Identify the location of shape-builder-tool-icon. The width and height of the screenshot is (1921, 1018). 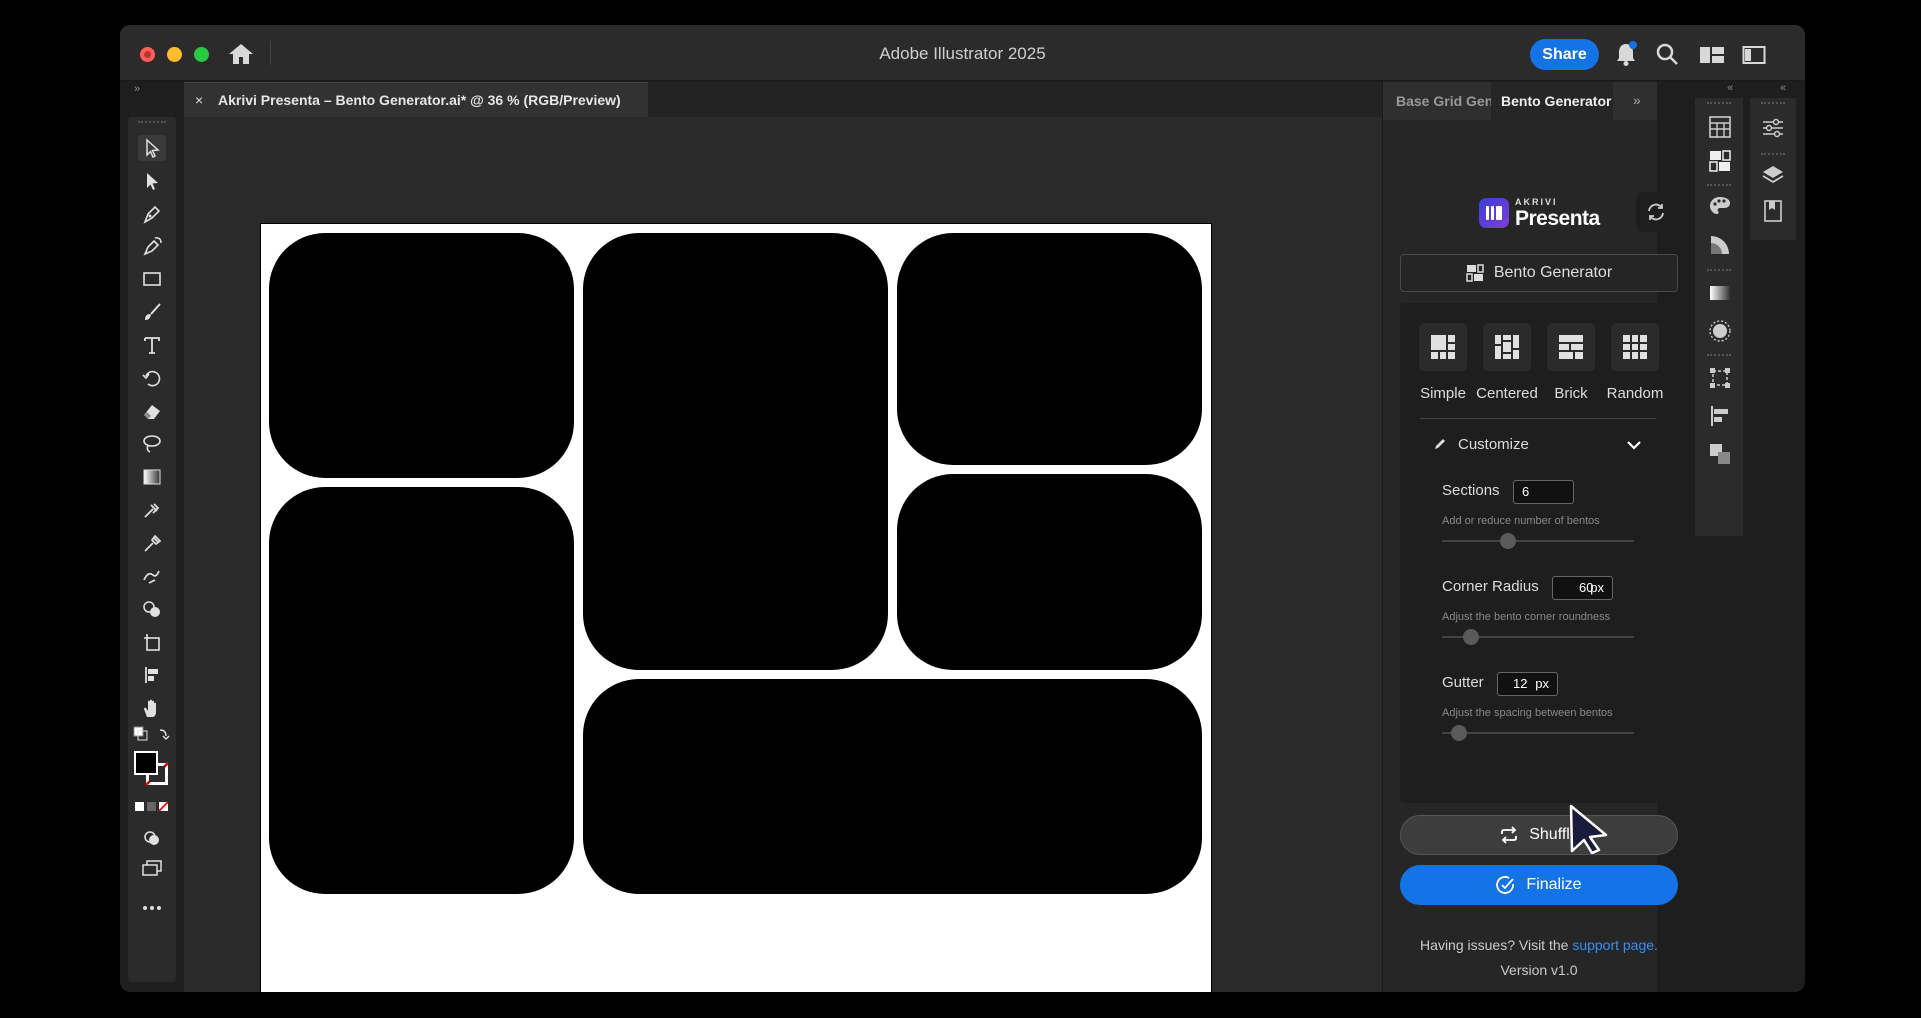
(152, 609).